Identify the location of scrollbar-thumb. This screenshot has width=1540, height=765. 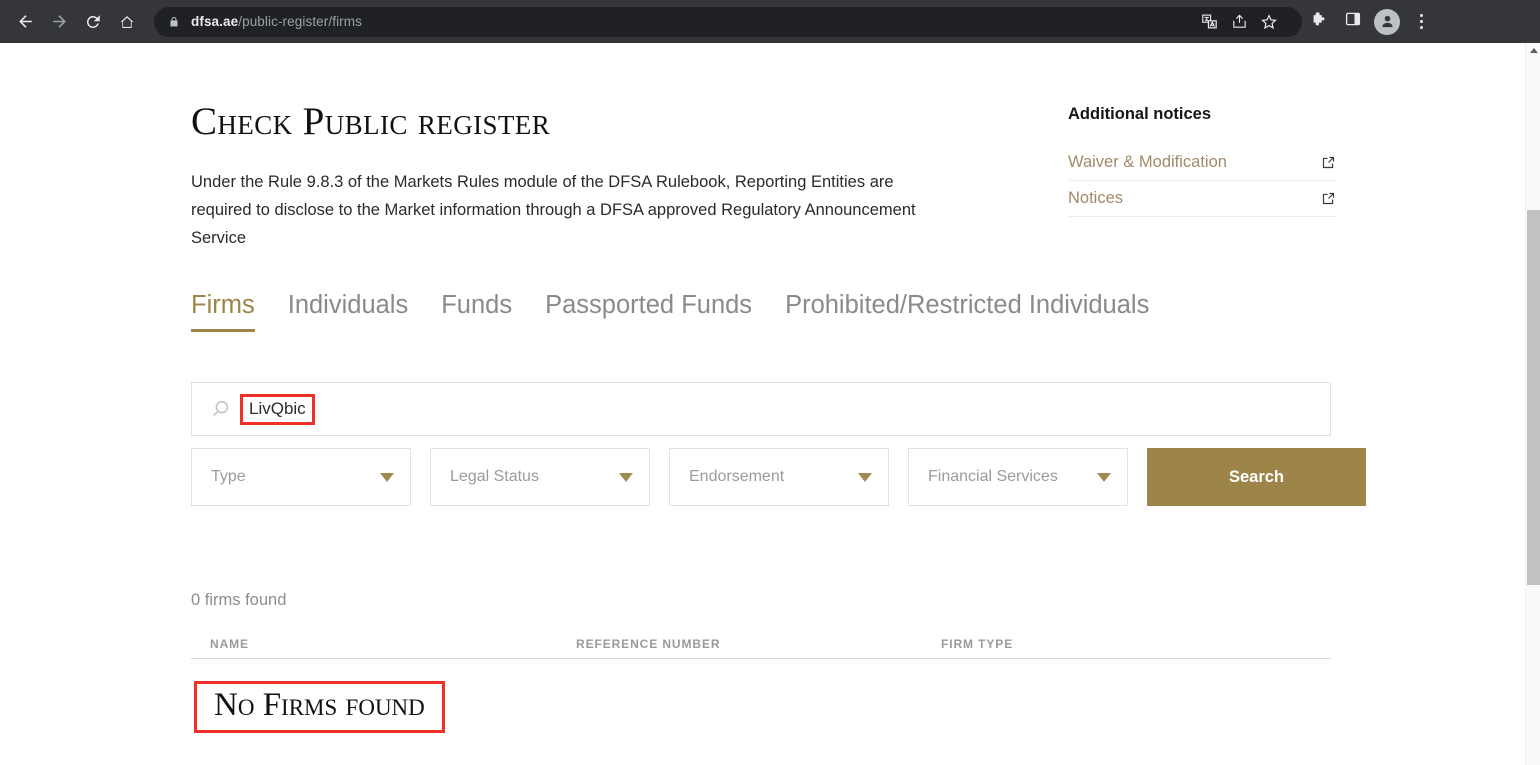
(1533, 397).